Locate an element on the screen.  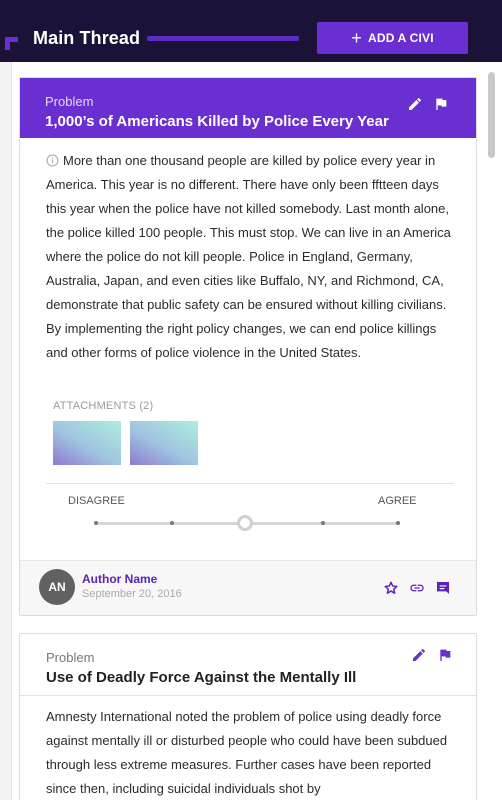
page-title: Main Thread is located at coordinates (87, 38).